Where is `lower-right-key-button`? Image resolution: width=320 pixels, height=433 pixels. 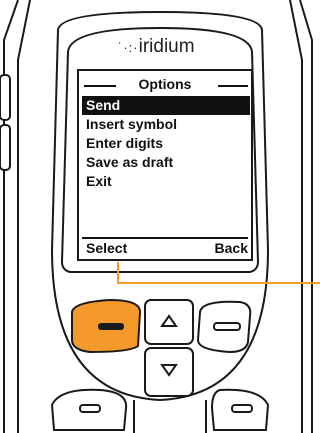
lower-right-key-button is located at coordinates (240, 410).